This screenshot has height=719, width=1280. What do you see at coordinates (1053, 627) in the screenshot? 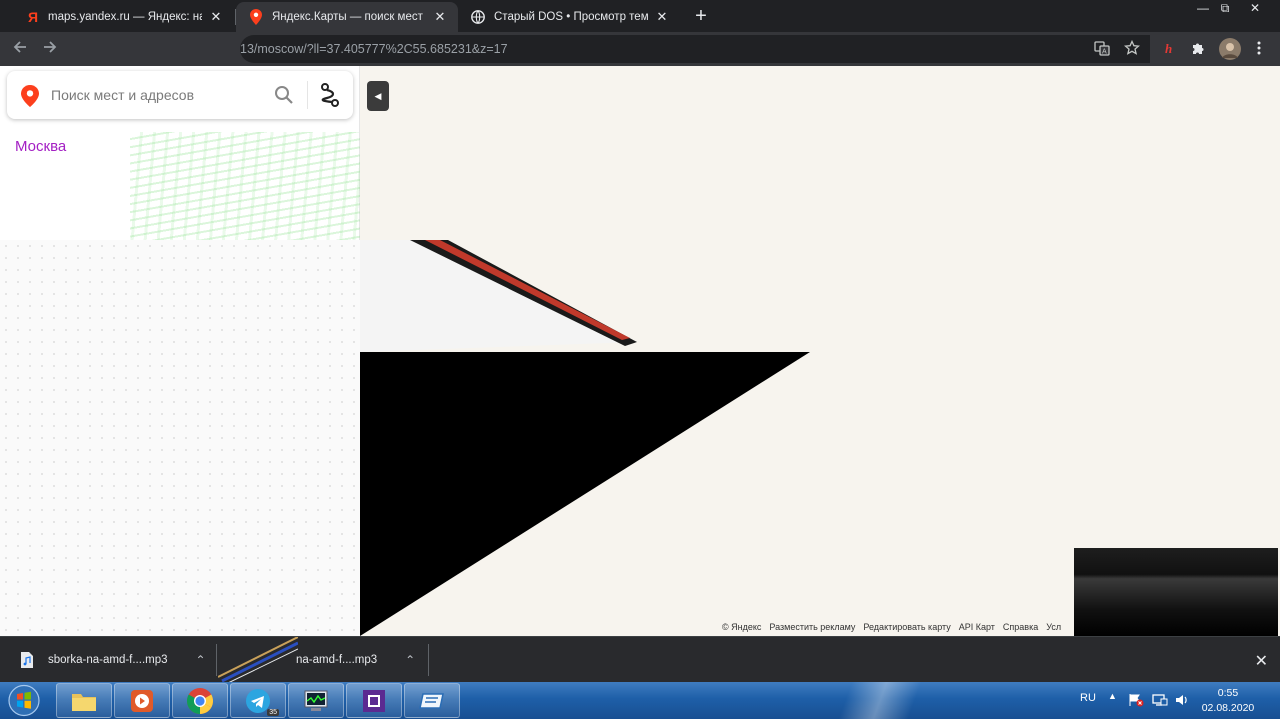
I see `terms-link: Усл` at bounding box center [1053, 627].